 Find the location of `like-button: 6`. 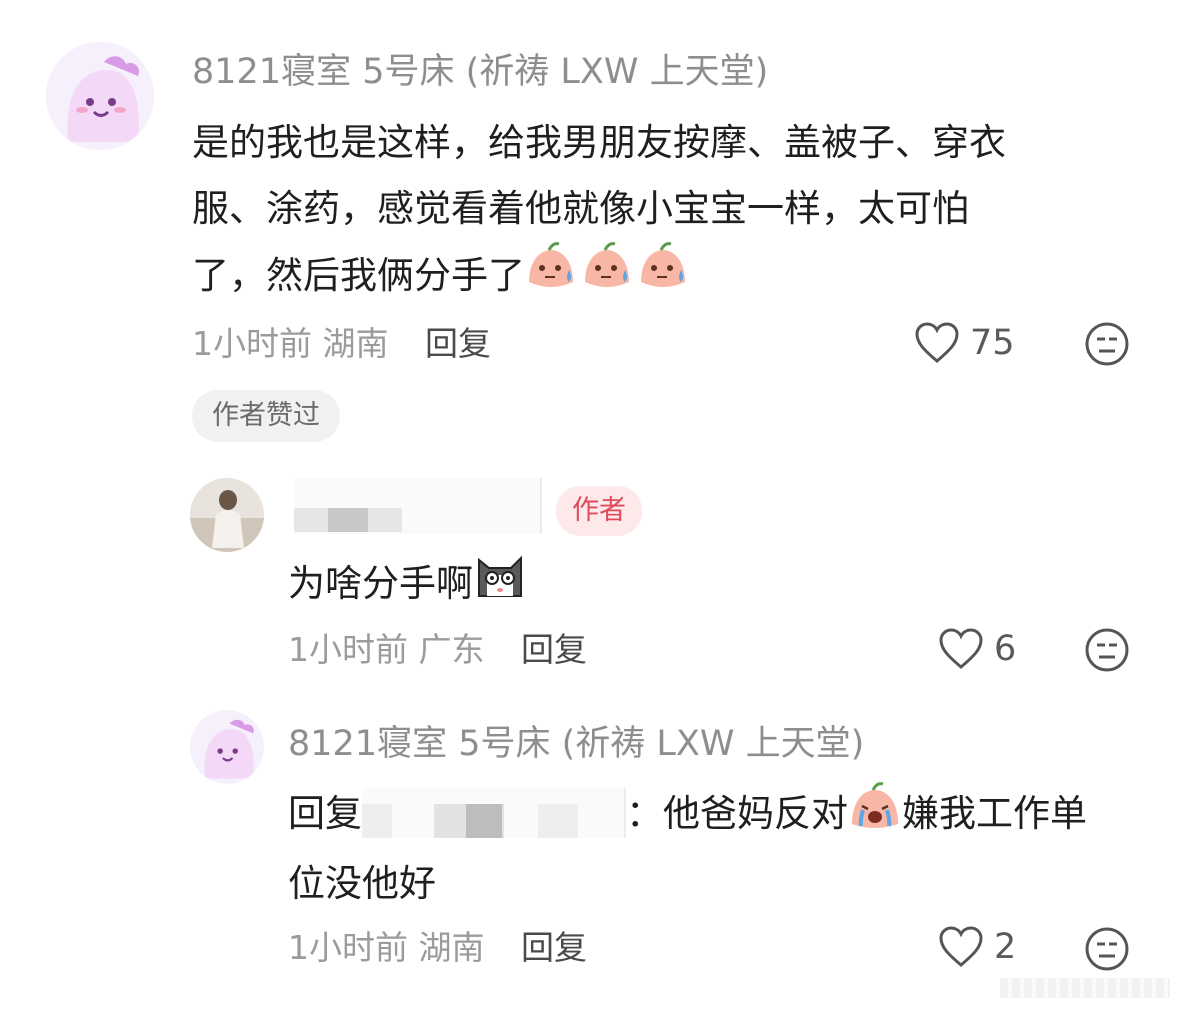

like-button: 6 is located at coordinates (977, 649).